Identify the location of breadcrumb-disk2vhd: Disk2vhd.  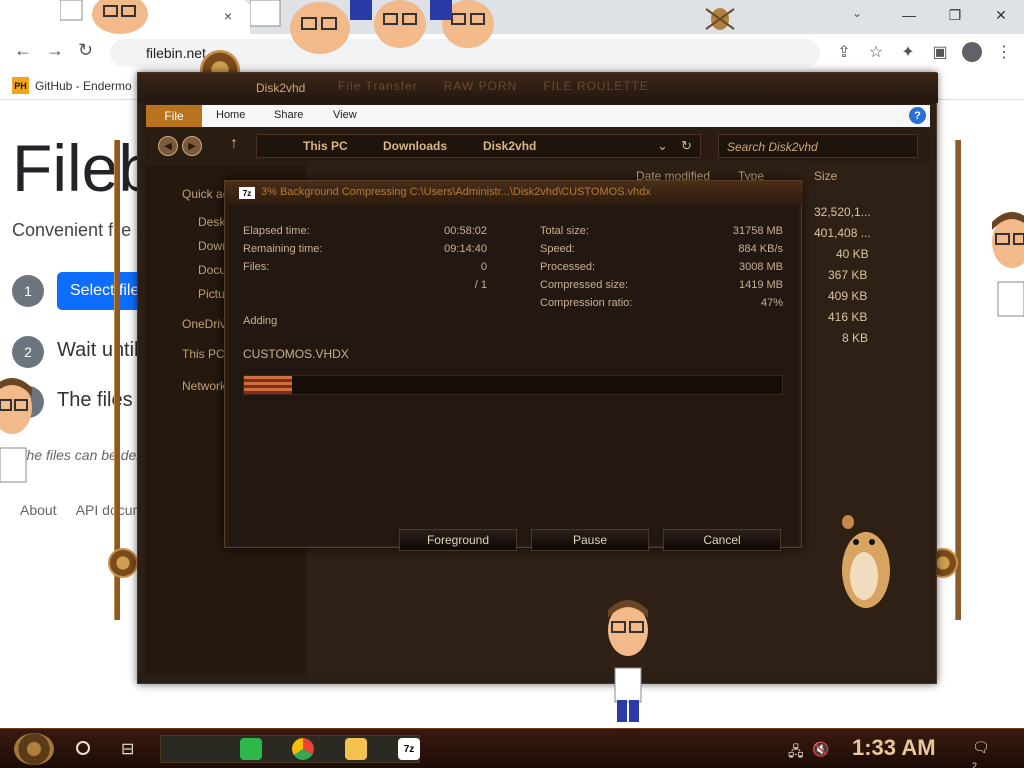
(509, 146).